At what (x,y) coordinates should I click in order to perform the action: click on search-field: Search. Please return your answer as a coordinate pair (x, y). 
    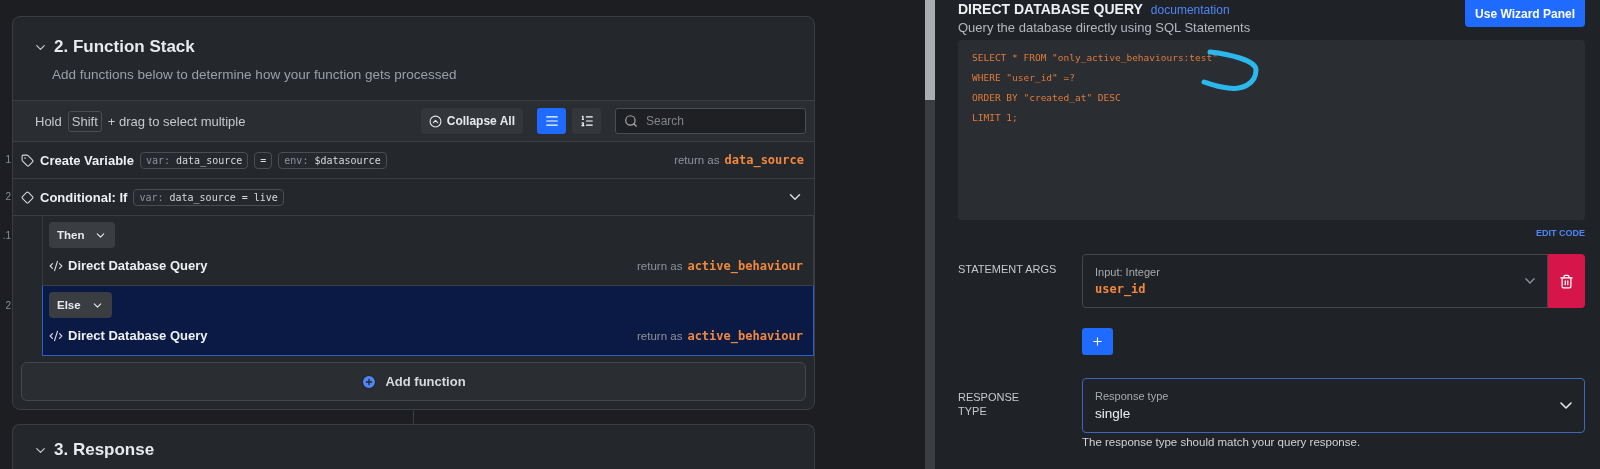
    Looking at the image, I should click on (710, 121).